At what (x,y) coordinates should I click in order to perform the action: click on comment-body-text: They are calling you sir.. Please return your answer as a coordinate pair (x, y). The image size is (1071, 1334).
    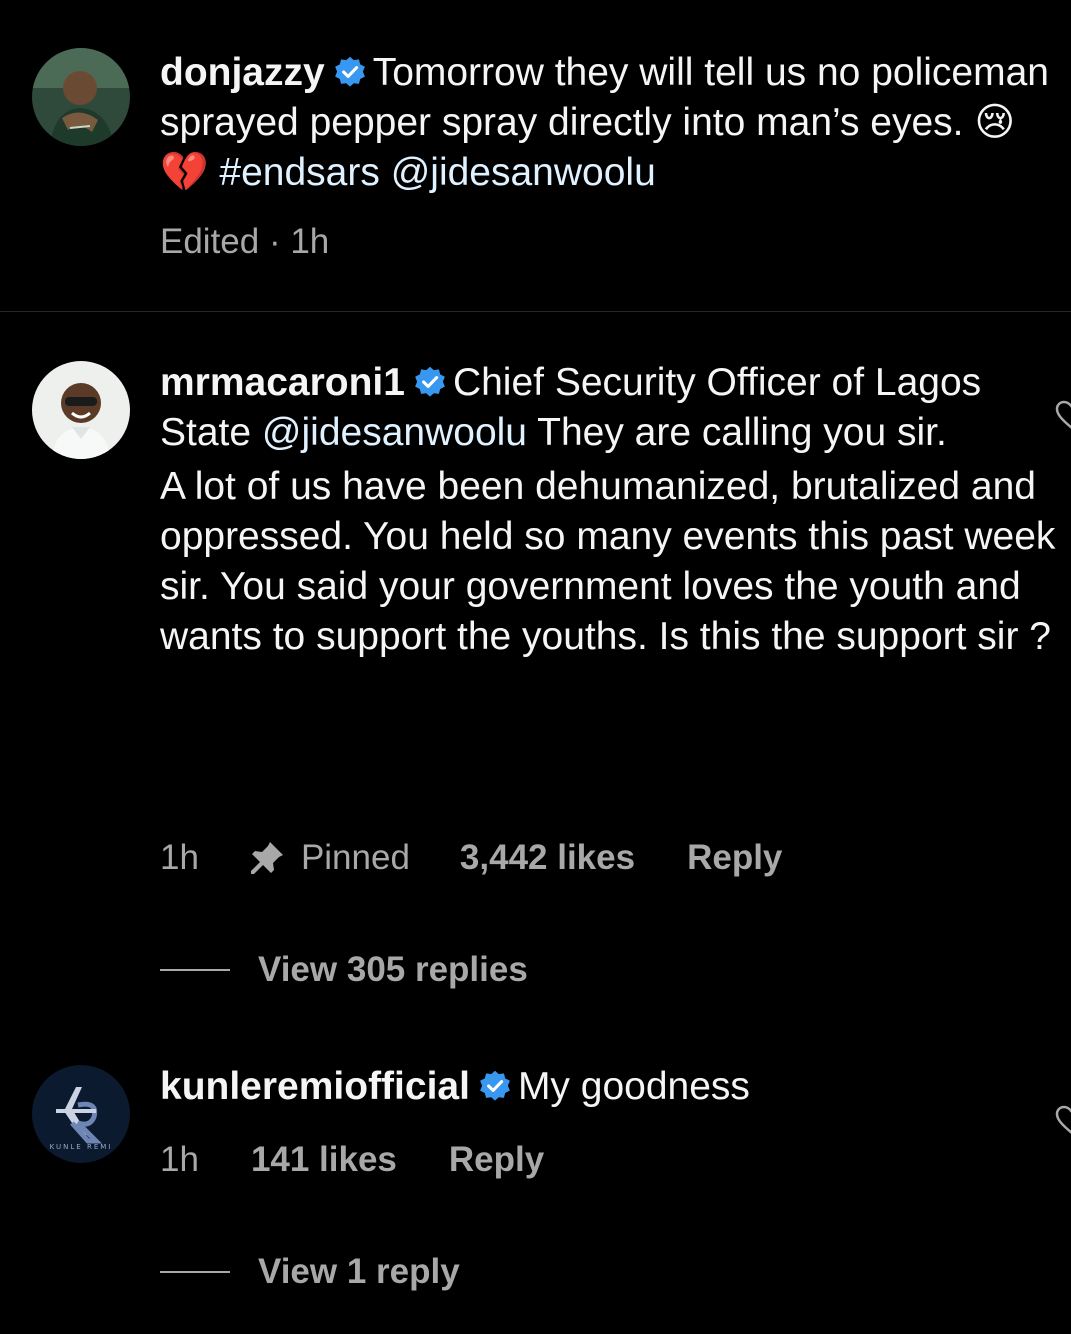
    Looking at the image, I should click on (742, 432).